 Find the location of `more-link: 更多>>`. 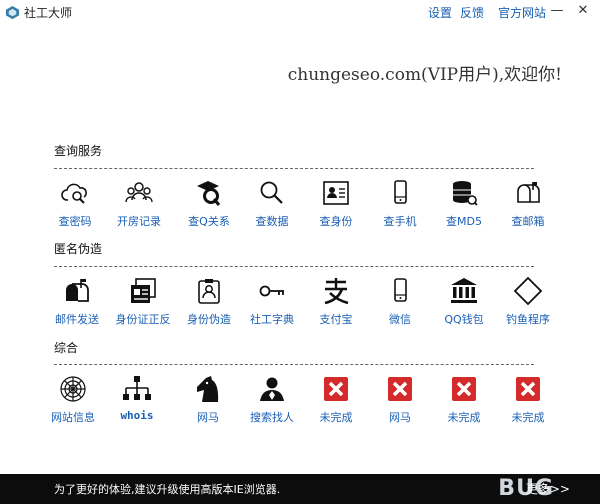

more-link: 更多>> is located at coordinates (548, 488).